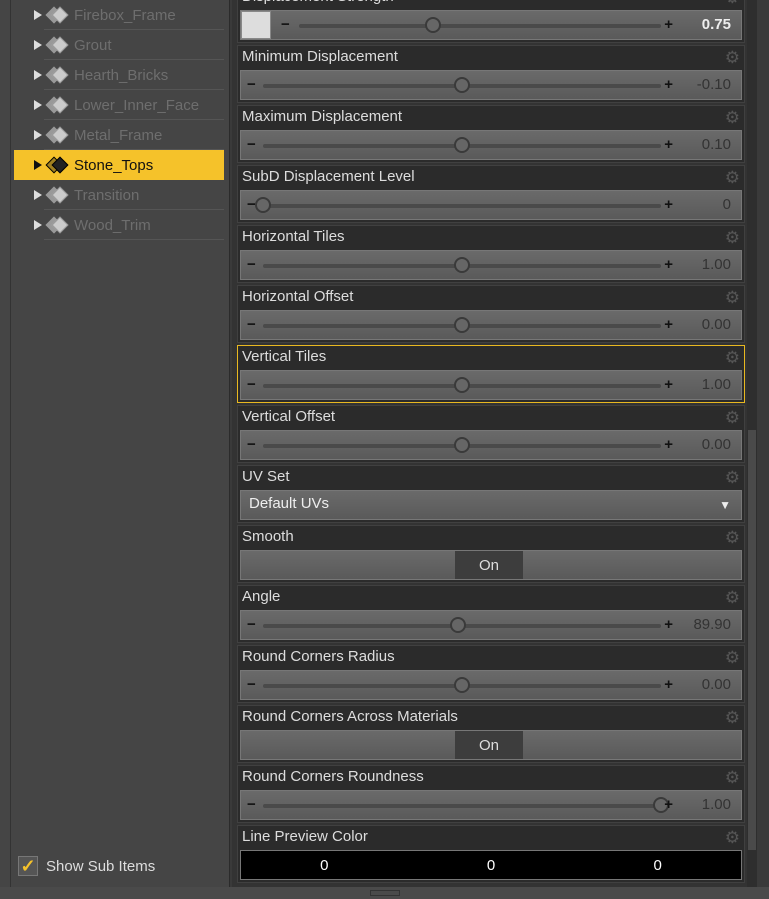 This screenshot has width=769, height=899. What do you see at coordinates (384, 893) in the screenshot?
I see `pane-splitter` at bounding box center [384, 893].